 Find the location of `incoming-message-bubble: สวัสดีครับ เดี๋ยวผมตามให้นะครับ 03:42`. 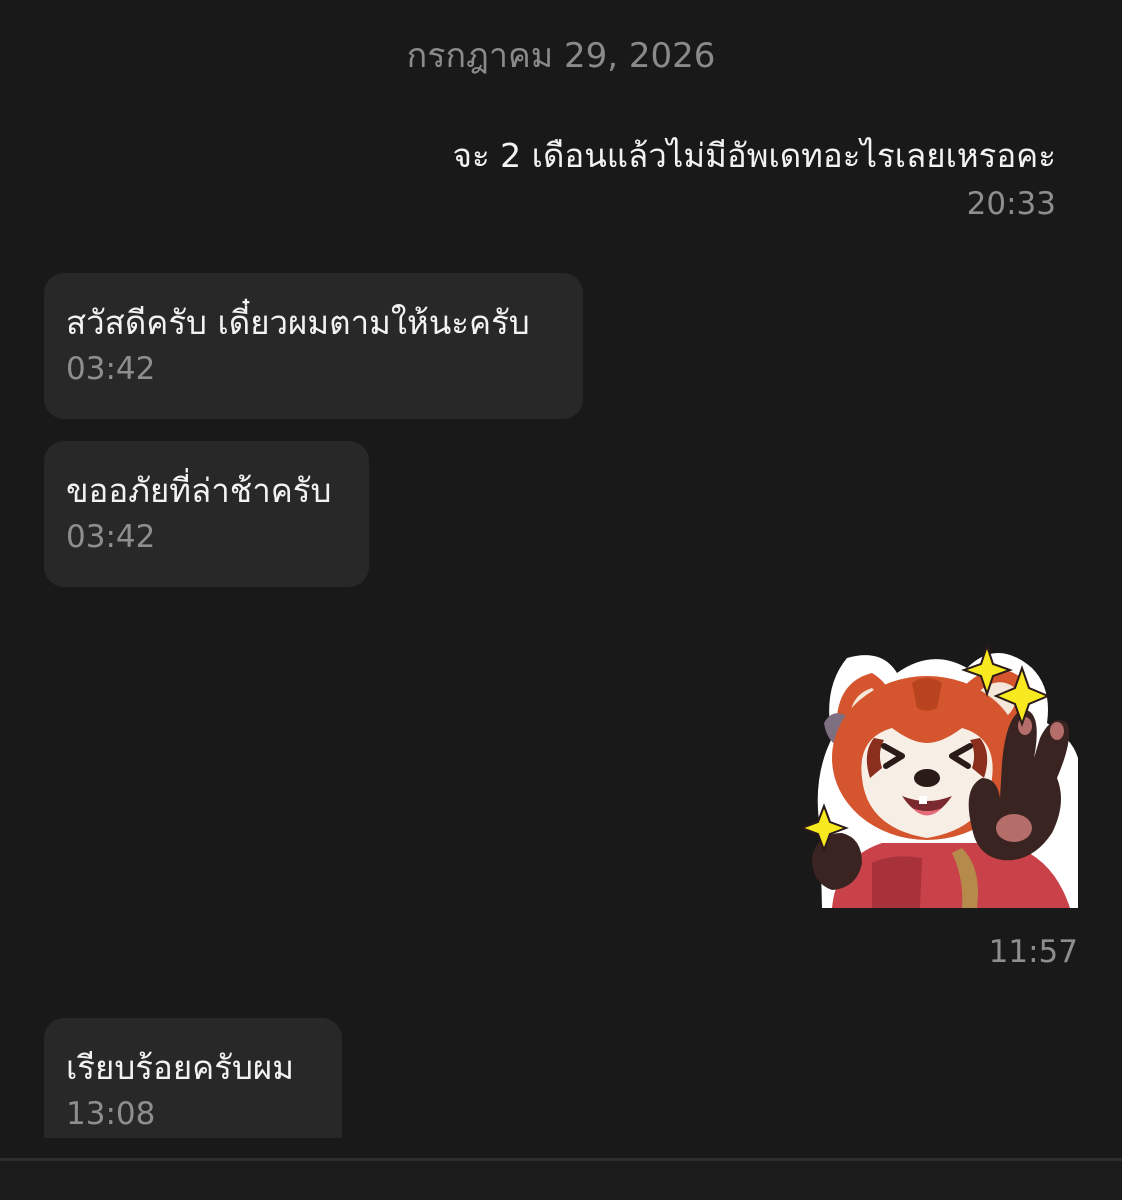

incoming-message-bubble: สวัสดีครับ เดี๋ยวผมตามให้นะครับ 03:42 is located at coordinates (313, 346).